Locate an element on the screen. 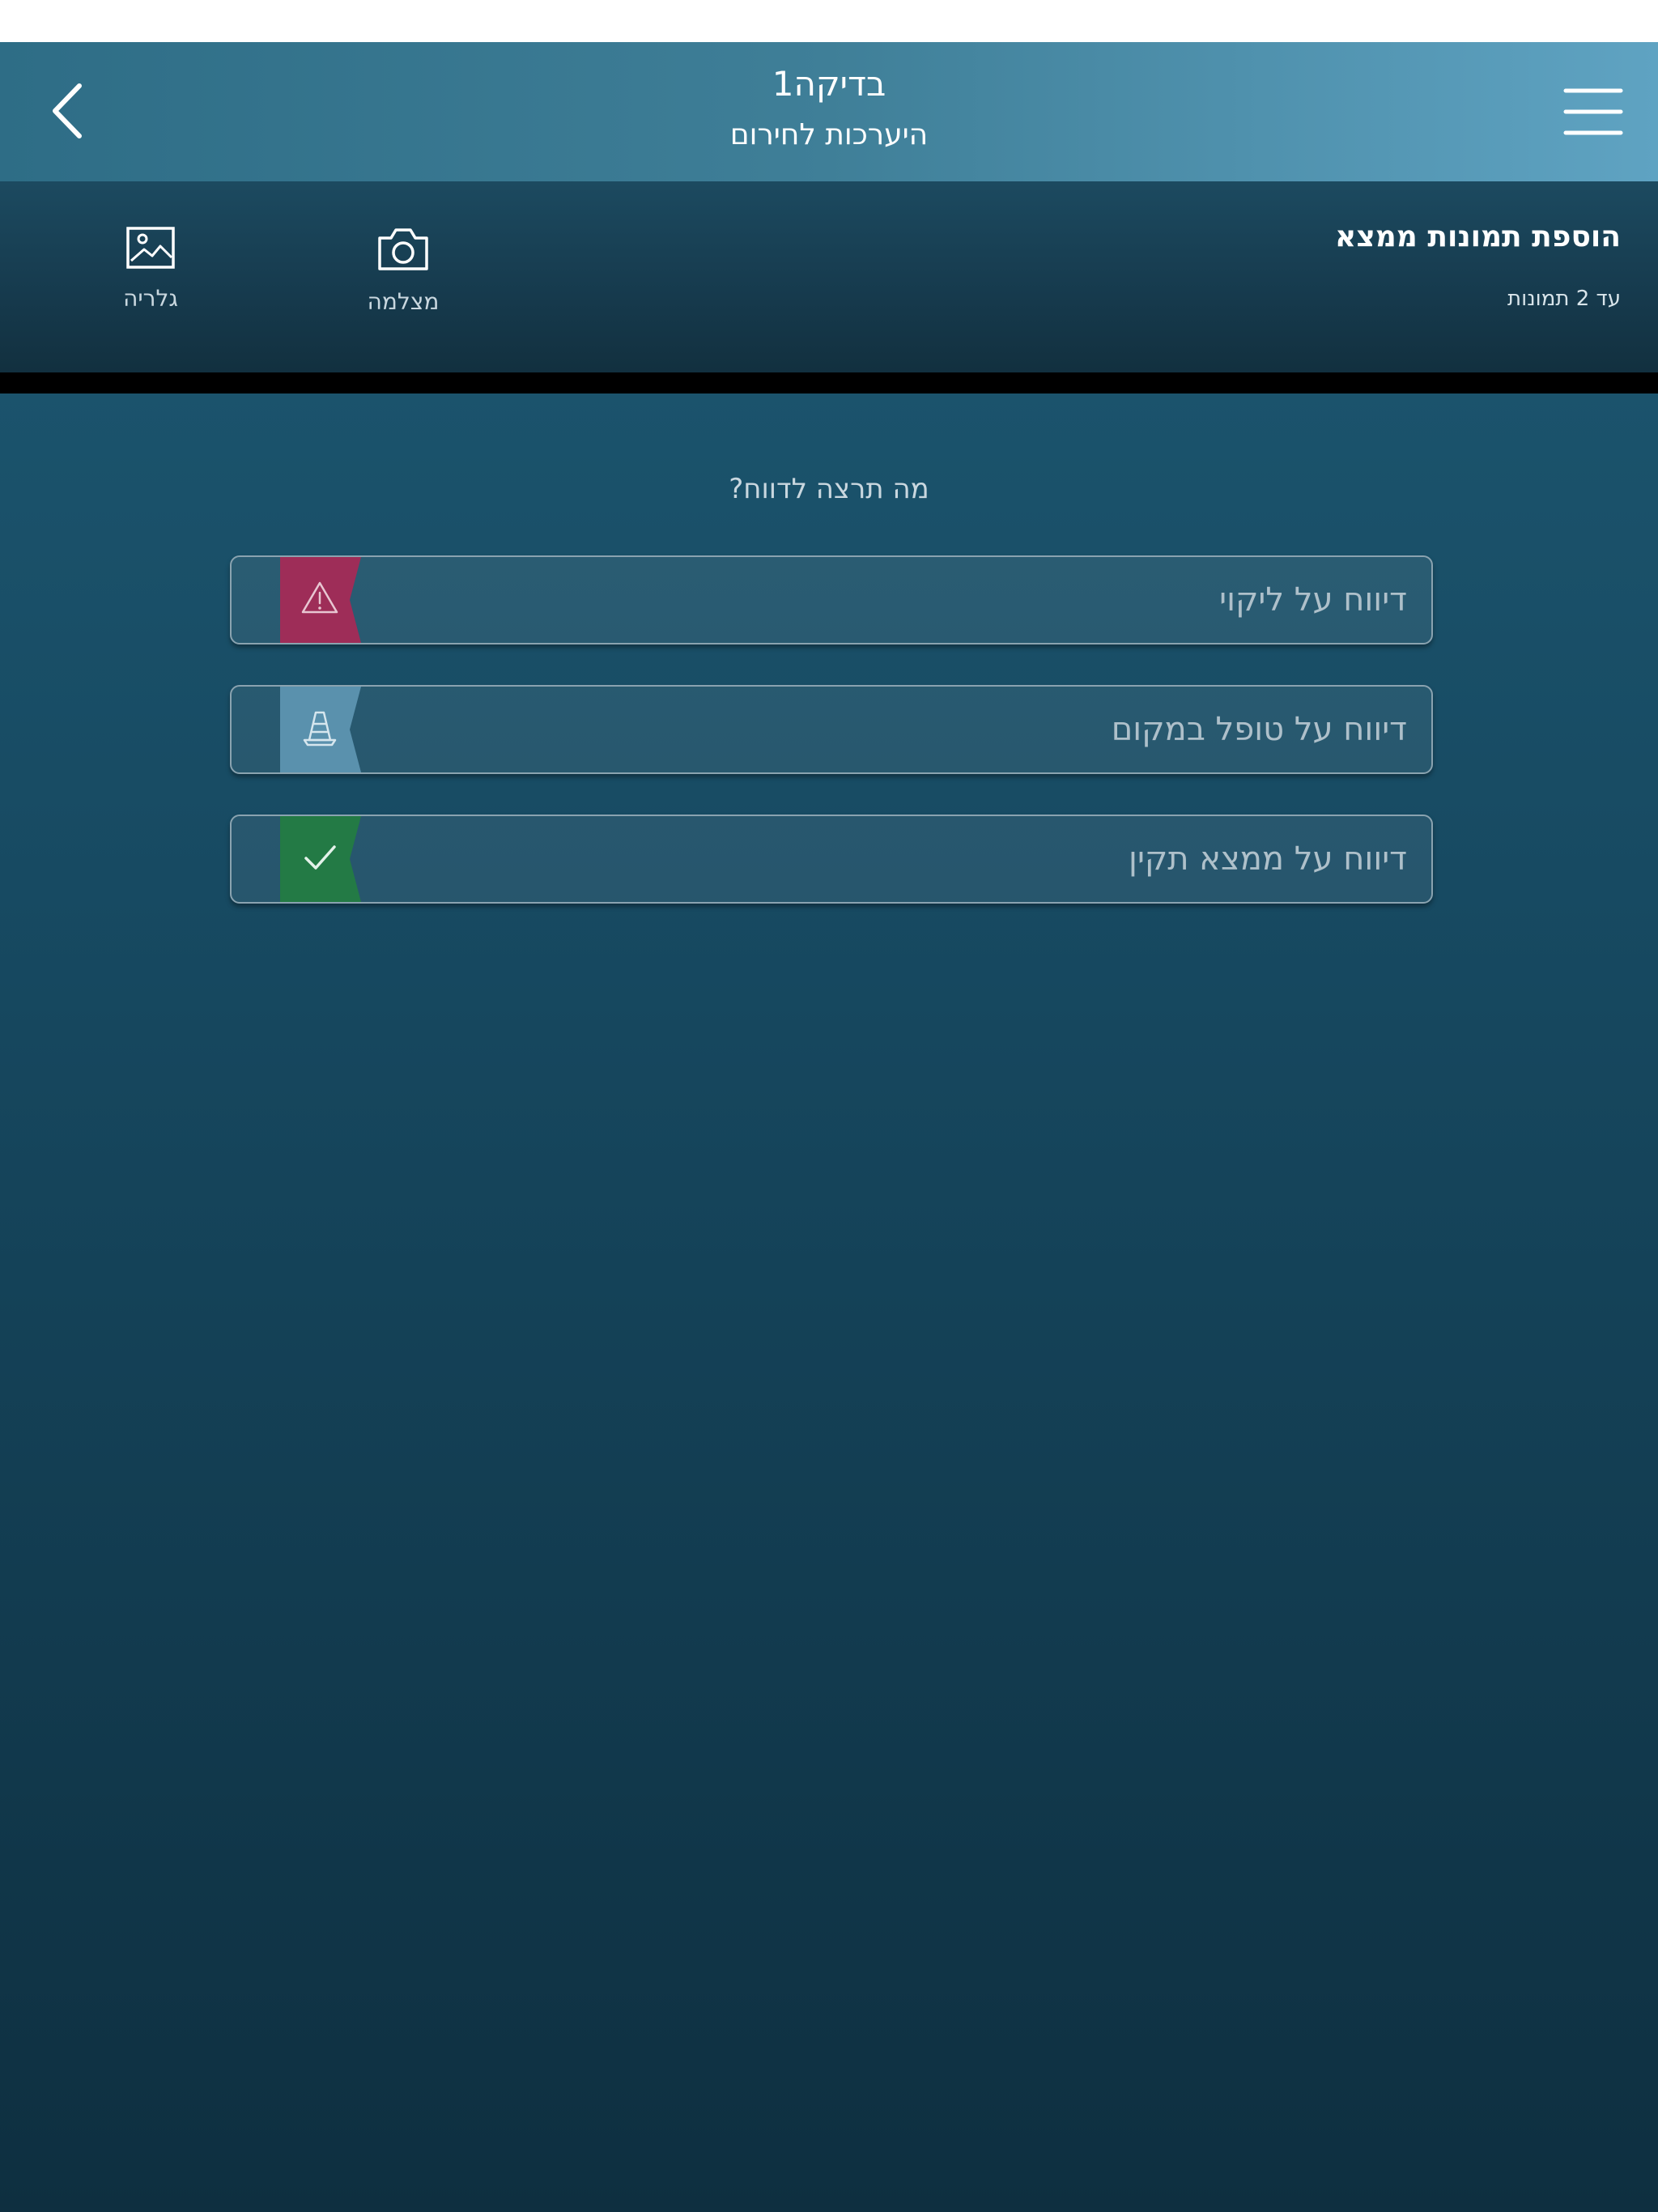 This screenshot has height=2212, width=1658. back-button is located at coordinates (72, 111).